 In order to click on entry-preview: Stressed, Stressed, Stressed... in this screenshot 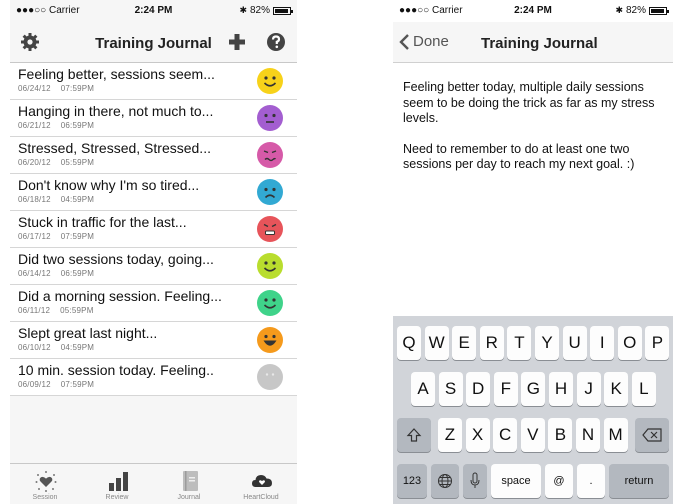, I will do `click(114, 148)`.